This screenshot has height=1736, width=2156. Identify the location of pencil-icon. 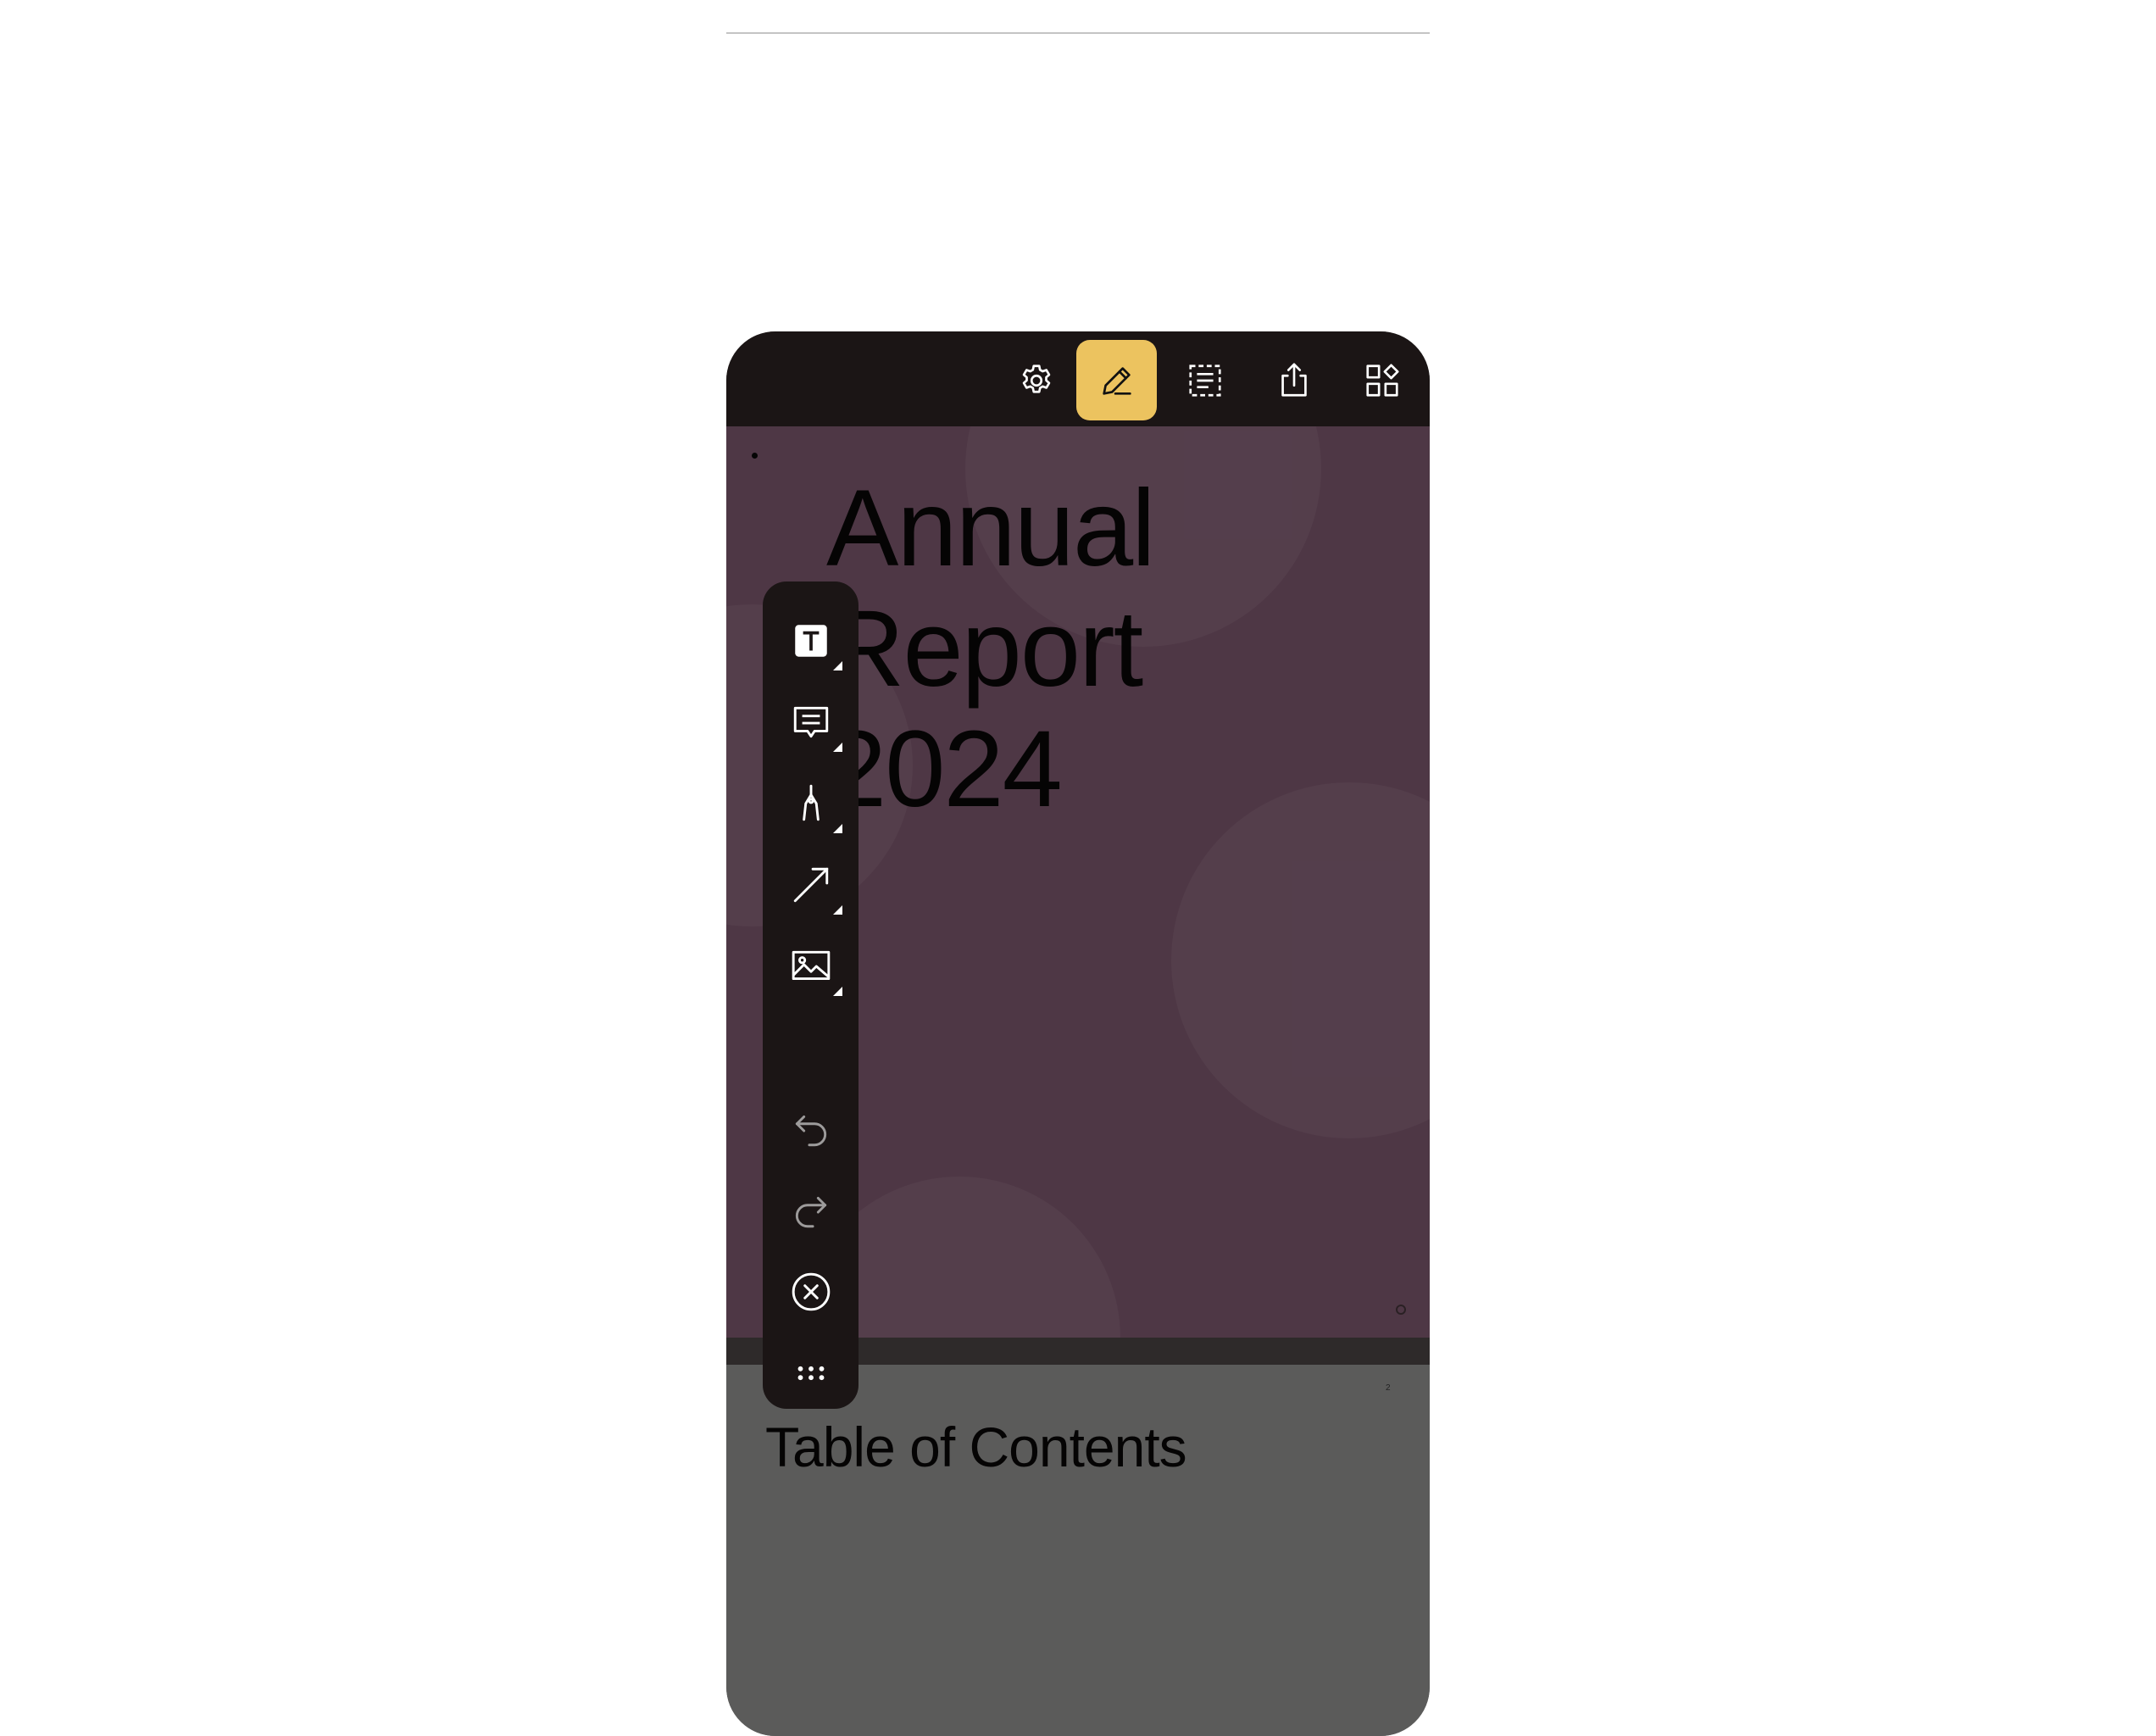
(1116, 380).